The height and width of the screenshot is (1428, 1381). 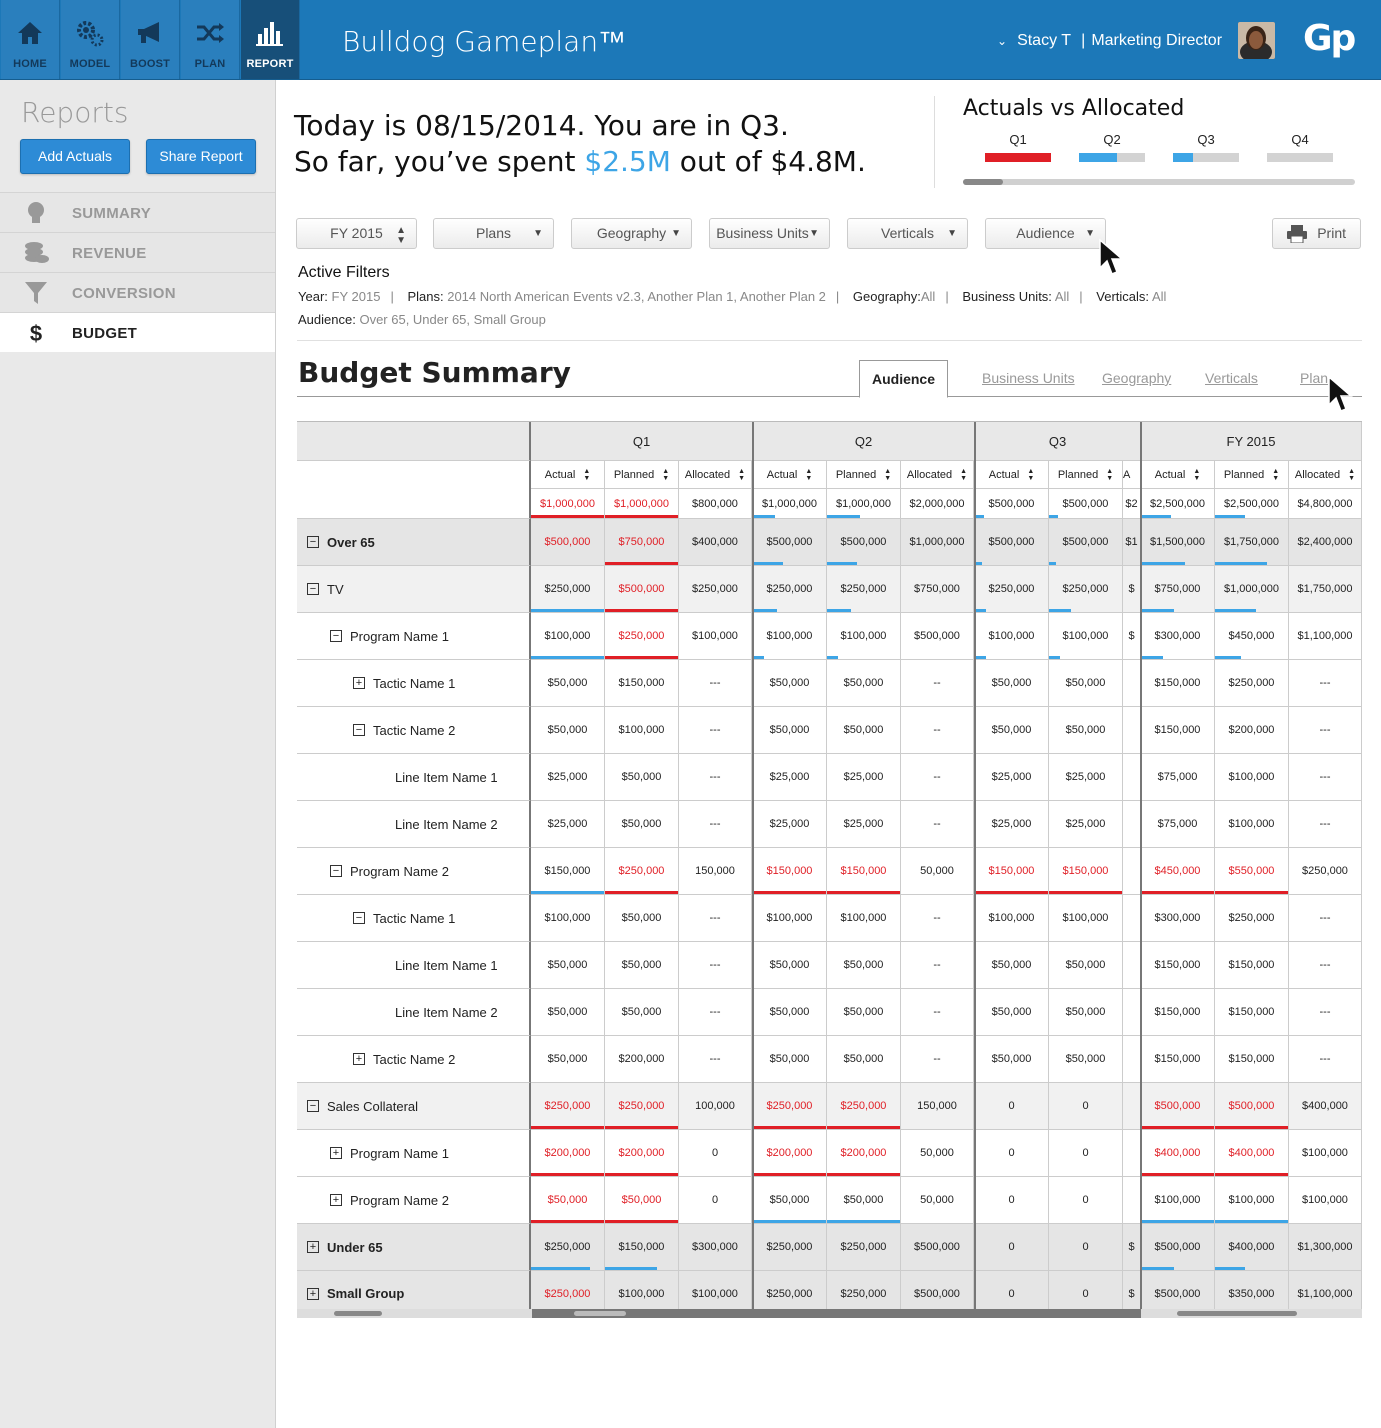 What do you see at coordinates (1314, 378) in the screenshot?
I see `tab-plan: Plan` at bounding box center [1314, 378].